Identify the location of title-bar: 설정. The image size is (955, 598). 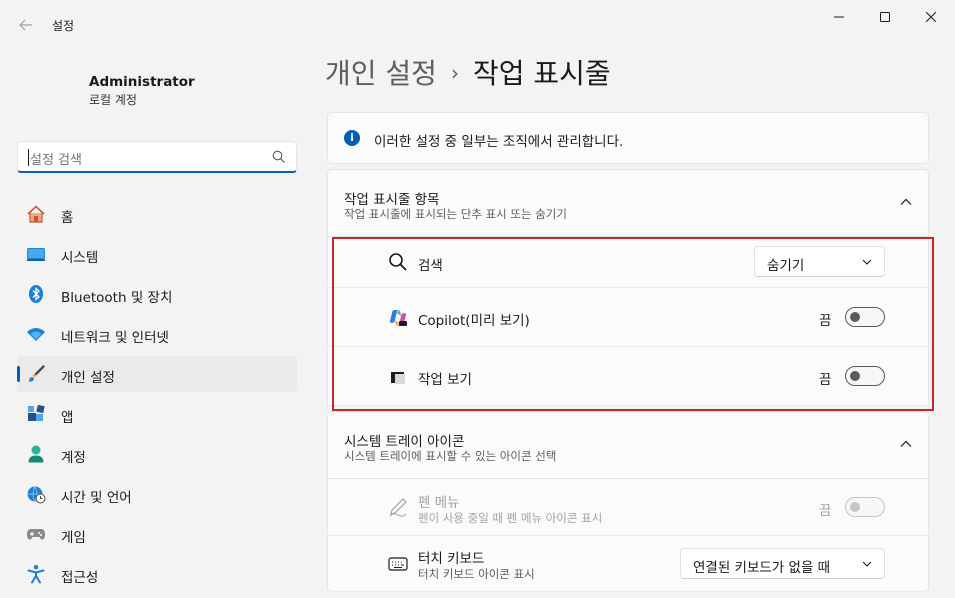
(477, 24).